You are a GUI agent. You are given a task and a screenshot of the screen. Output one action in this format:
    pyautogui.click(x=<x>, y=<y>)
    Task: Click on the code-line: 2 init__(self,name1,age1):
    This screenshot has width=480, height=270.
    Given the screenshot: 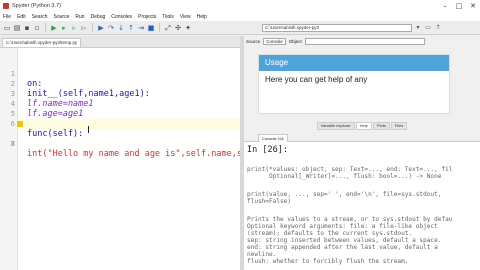 What is the action you would take?
    pyautogui.click(x=75, y=84)
    